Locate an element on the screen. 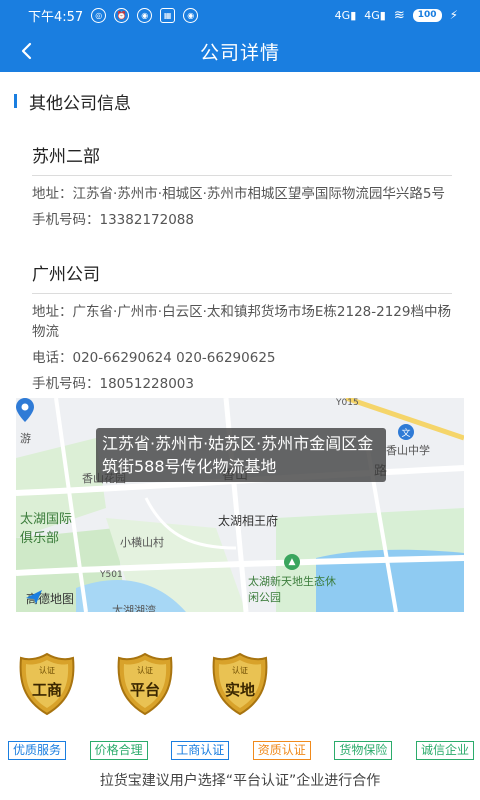  company-name: 苏州二部 is located at coordinates (242, 159).